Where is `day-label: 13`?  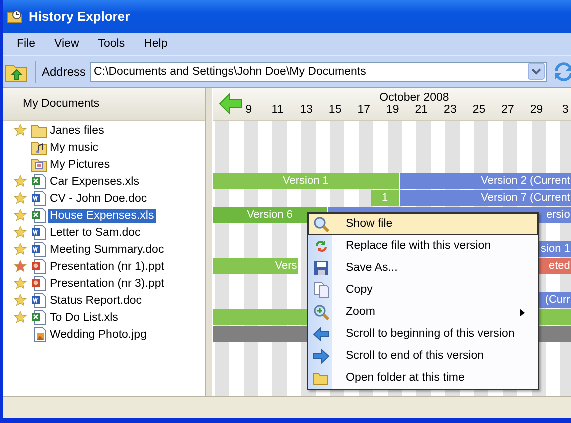 day-label: 13 is located at coordinates (306, 111).